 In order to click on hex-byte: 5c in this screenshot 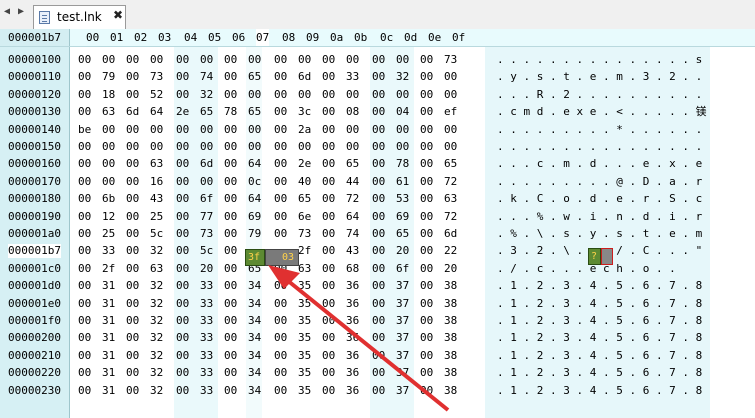, I will do `click(158, 234)`.